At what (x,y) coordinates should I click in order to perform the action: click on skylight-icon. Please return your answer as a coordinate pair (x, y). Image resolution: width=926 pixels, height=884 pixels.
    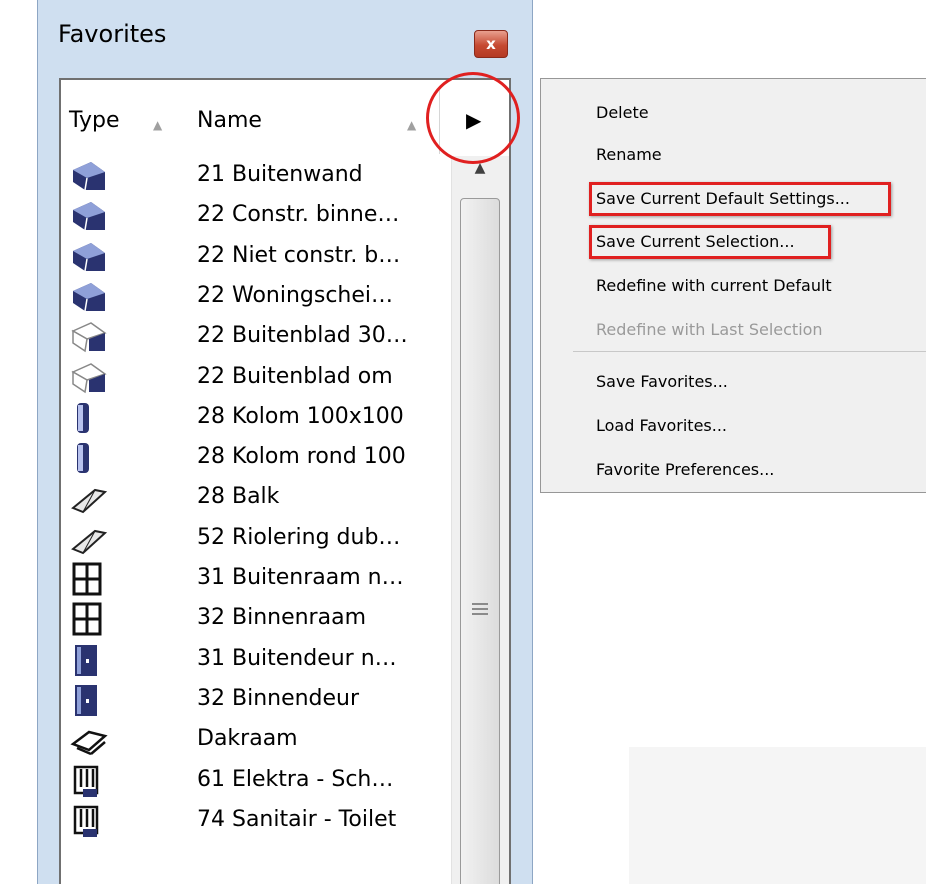
    Looking at the image, I should click on (89, 740).